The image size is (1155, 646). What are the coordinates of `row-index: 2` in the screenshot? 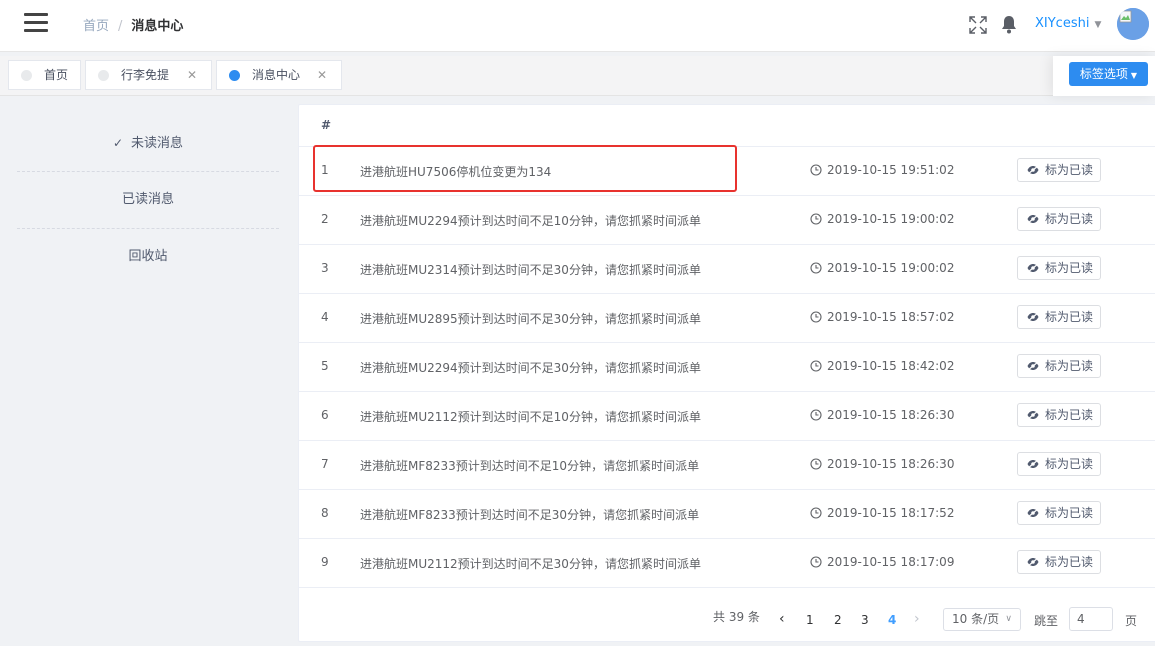 It's located at (325, 219).